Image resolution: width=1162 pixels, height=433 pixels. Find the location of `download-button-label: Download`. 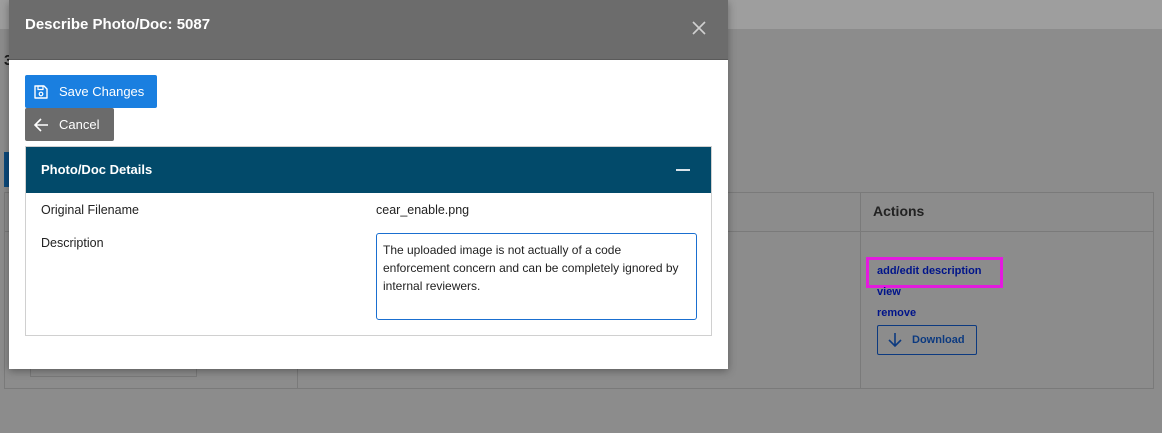

download-button-label: Download is located at coordinates (938, 340).